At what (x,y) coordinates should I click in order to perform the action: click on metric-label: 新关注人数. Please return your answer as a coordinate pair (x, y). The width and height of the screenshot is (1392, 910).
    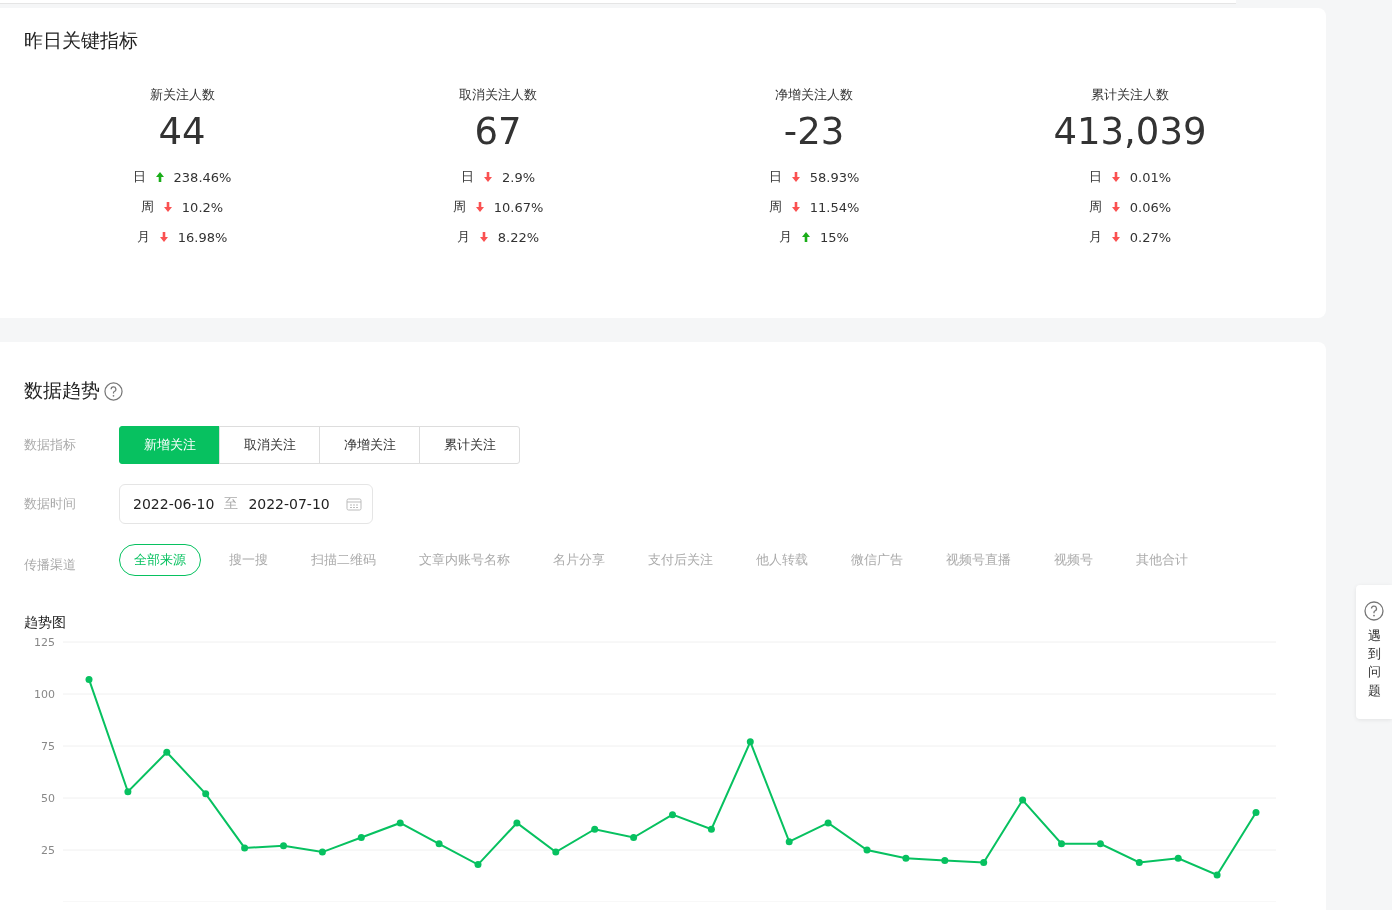
    Looking at the image, I should click on (182, 95).